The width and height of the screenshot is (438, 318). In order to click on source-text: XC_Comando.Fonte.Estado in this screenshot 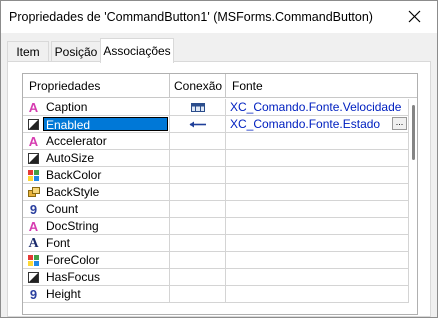, I will do `click(305, 124)`.